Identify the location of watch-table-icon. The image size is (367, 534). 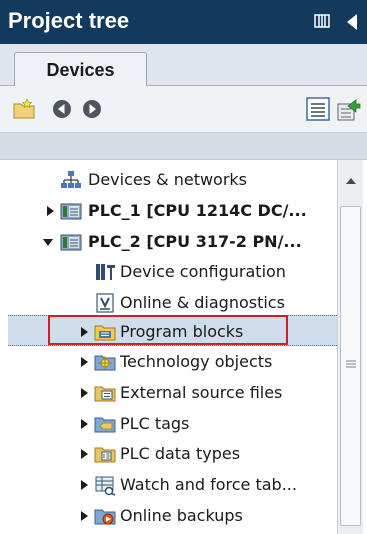
(105, 486).